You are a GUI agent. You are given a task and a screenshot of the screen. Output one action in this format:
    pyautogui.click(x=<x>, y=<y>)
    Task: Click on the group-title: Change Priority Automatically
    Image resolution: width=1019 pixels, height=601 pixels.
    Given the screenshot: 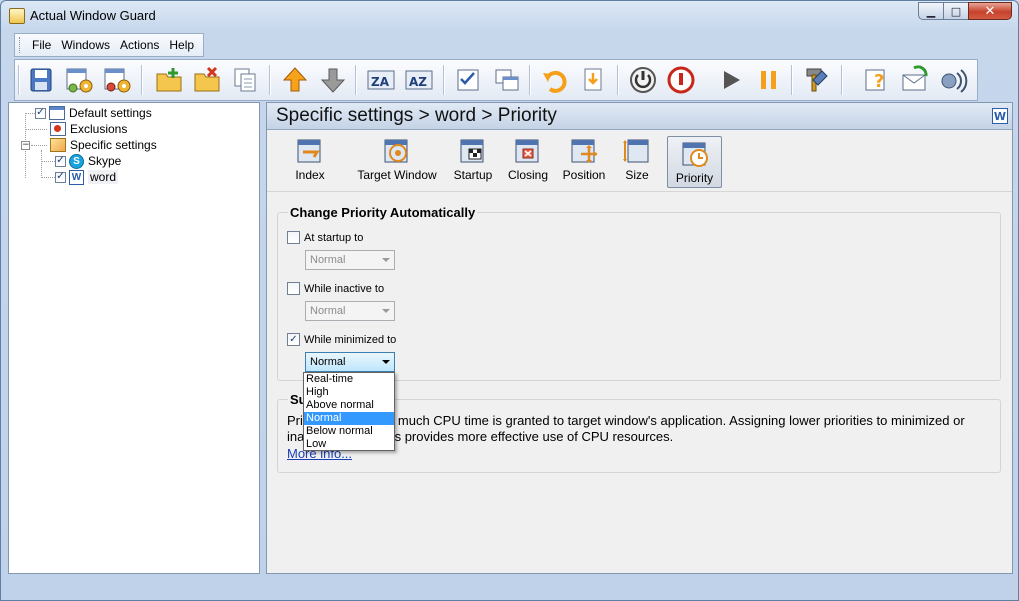 What is the action you would take?
    pyautogui.click(x=383, y=212)
    